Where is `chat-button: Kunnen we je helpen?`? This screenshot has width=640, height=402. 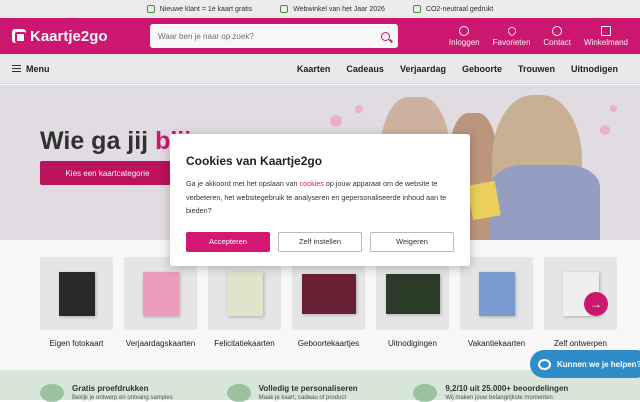 chat-button: Kunnen we je helpen? is located at coordinates (585, 364).